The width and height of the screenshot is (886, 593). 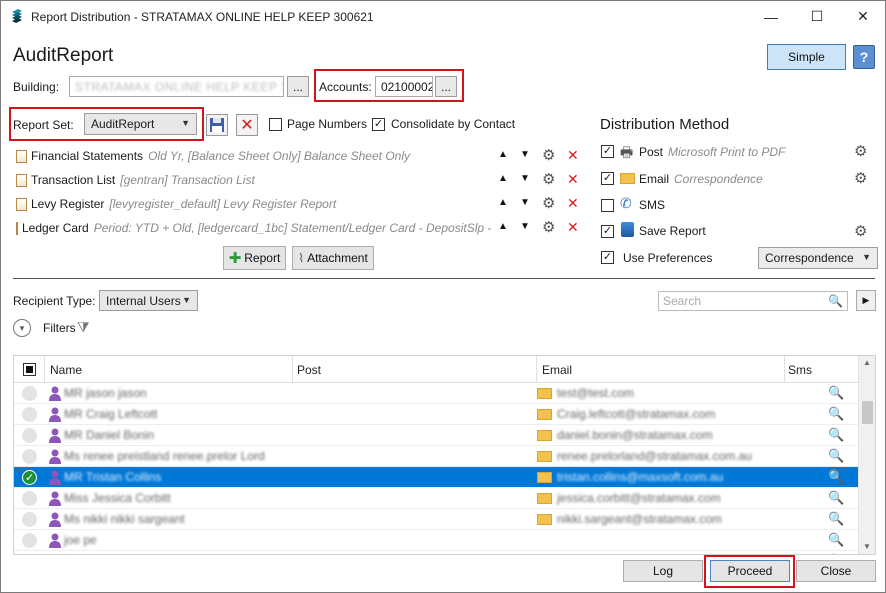 I want to click on report-set-dropdown: AuditReport ▼, so click(x=140, y=124).